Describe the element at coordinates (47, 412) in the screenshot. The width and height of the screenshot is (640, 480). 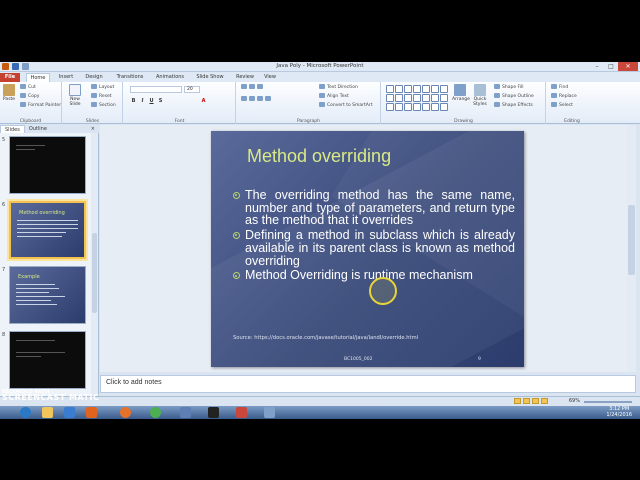
I see `explorer-icon` at that location.